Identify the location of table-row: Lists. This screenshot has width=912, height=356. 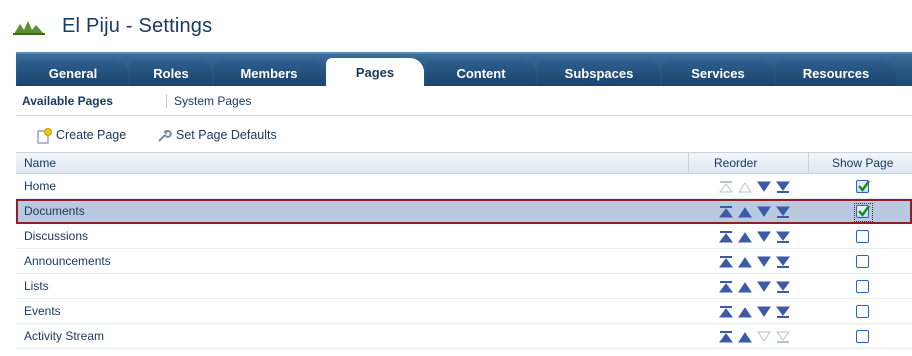
(464, 286).